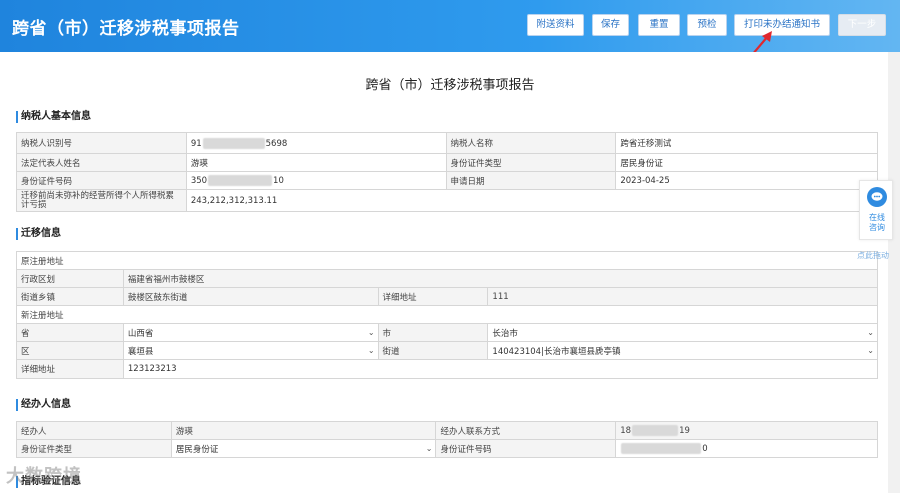 Image resolution: width=900 pixels, height=493 pixels. Describe the element at coordinates (70, 350) in the screenshot. I see `county-label: 区` at that location.